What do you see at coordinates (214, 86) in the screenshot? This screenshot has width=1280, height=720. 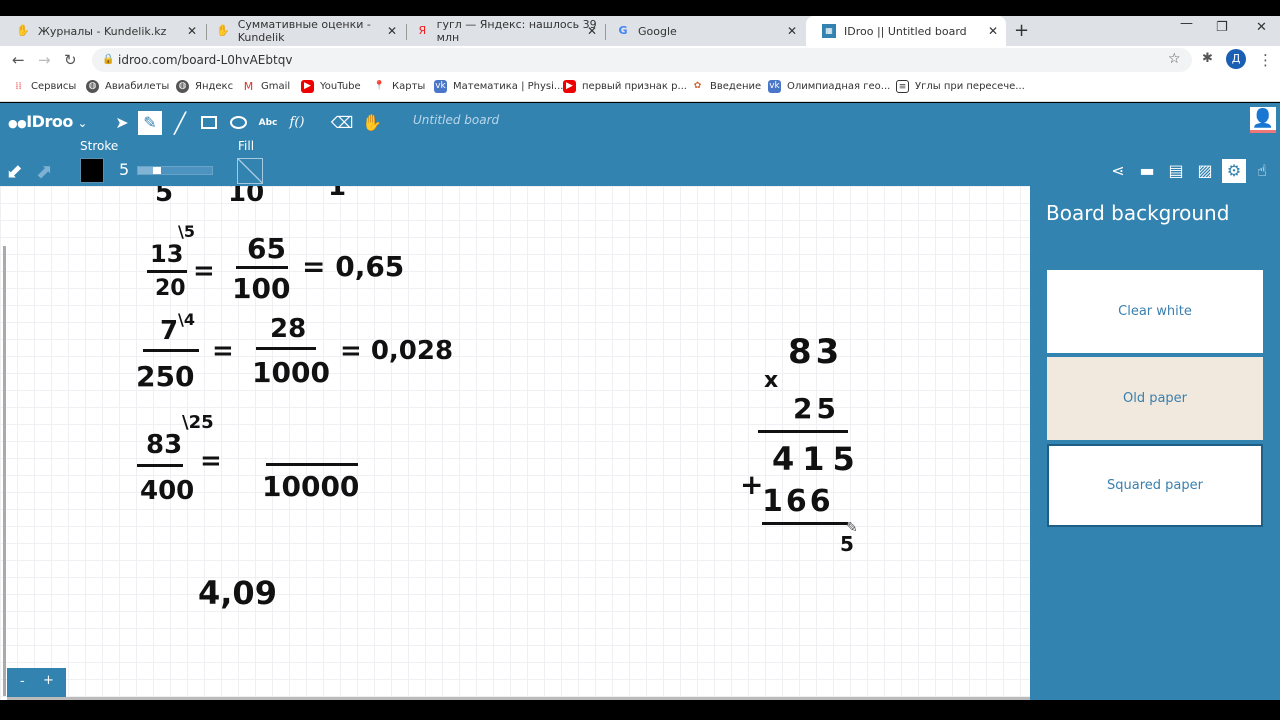 I see `bookmark-label: Яндекс` at bounding box center [214, 86].